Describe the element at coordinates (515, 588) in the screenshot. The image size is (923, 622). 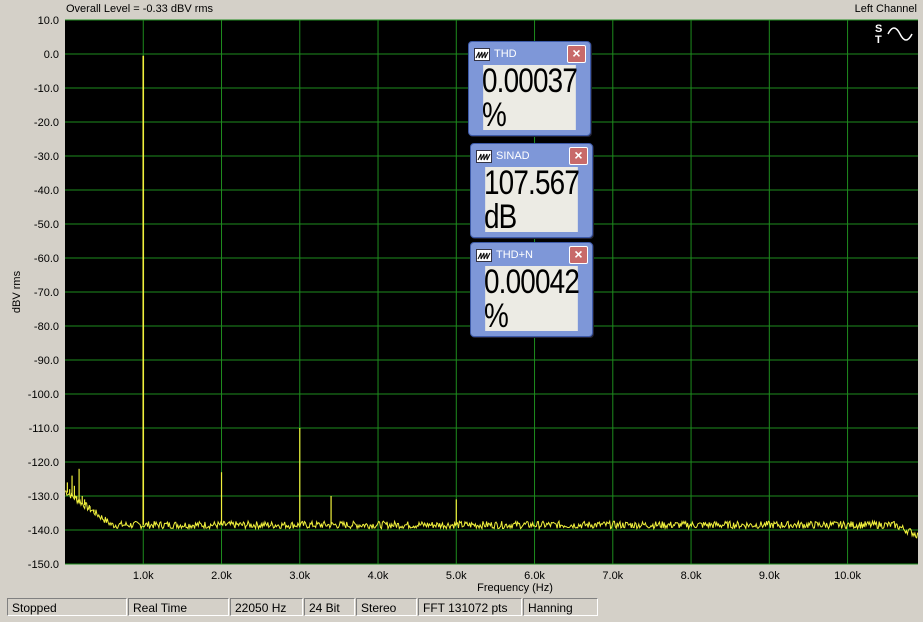
I see `x-axis-label: Frequency (Hz)` at that location.